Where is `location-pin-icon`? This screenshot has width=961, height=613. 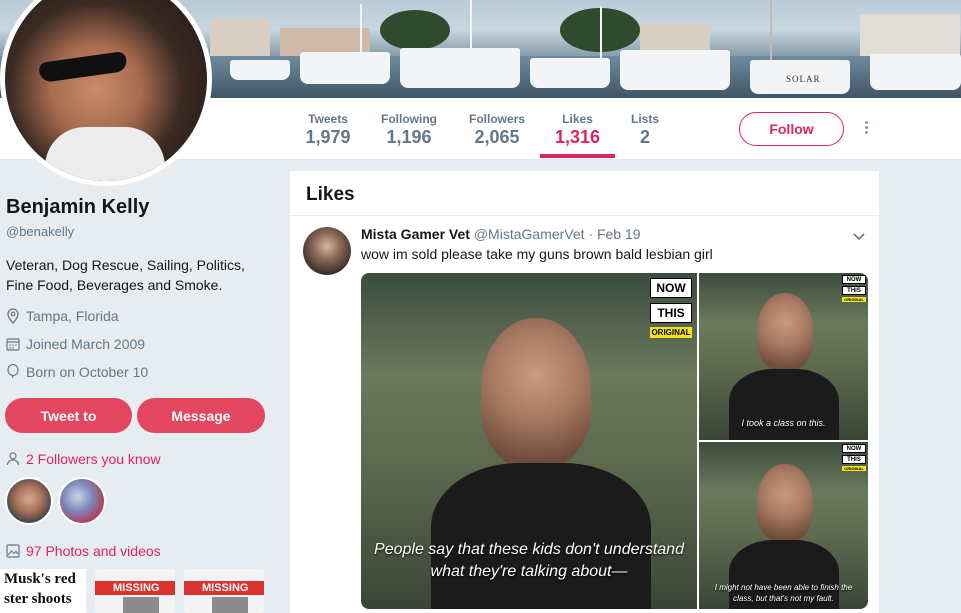
location-pin-icon is located at coordinates (13, 316).